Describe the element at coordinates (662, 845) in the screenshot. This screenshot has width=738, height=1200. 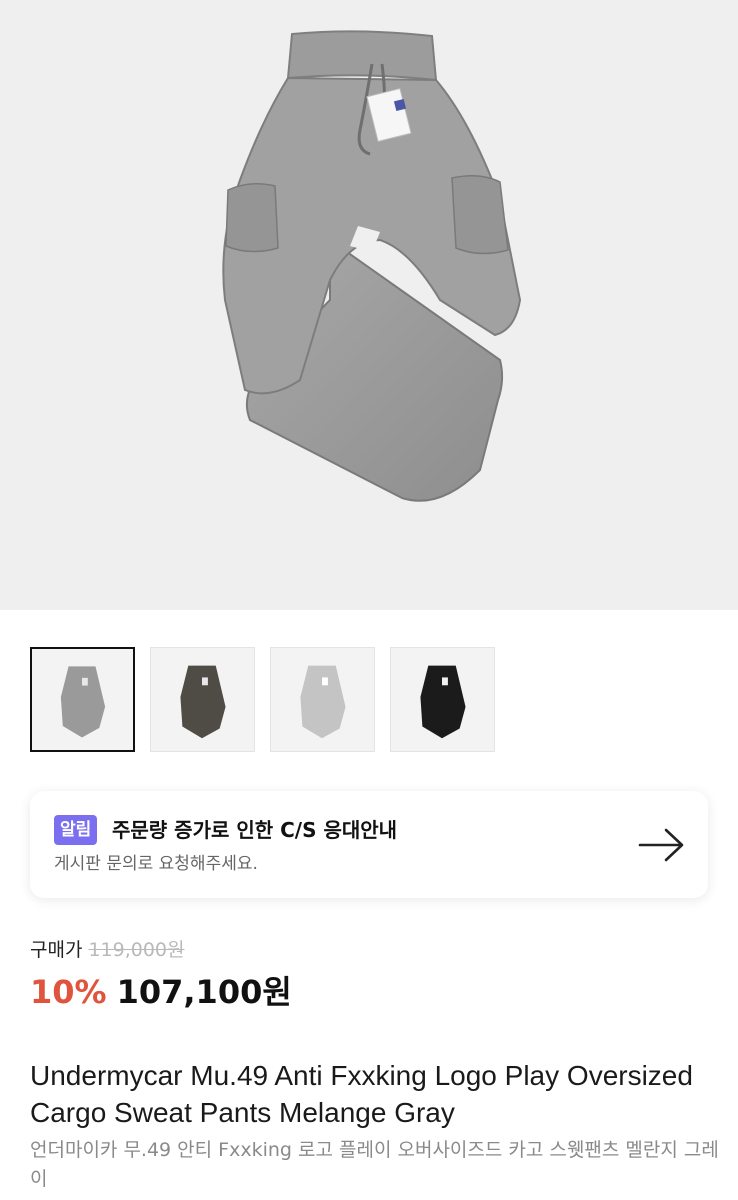
I see `arrow-right-icon` at that location.